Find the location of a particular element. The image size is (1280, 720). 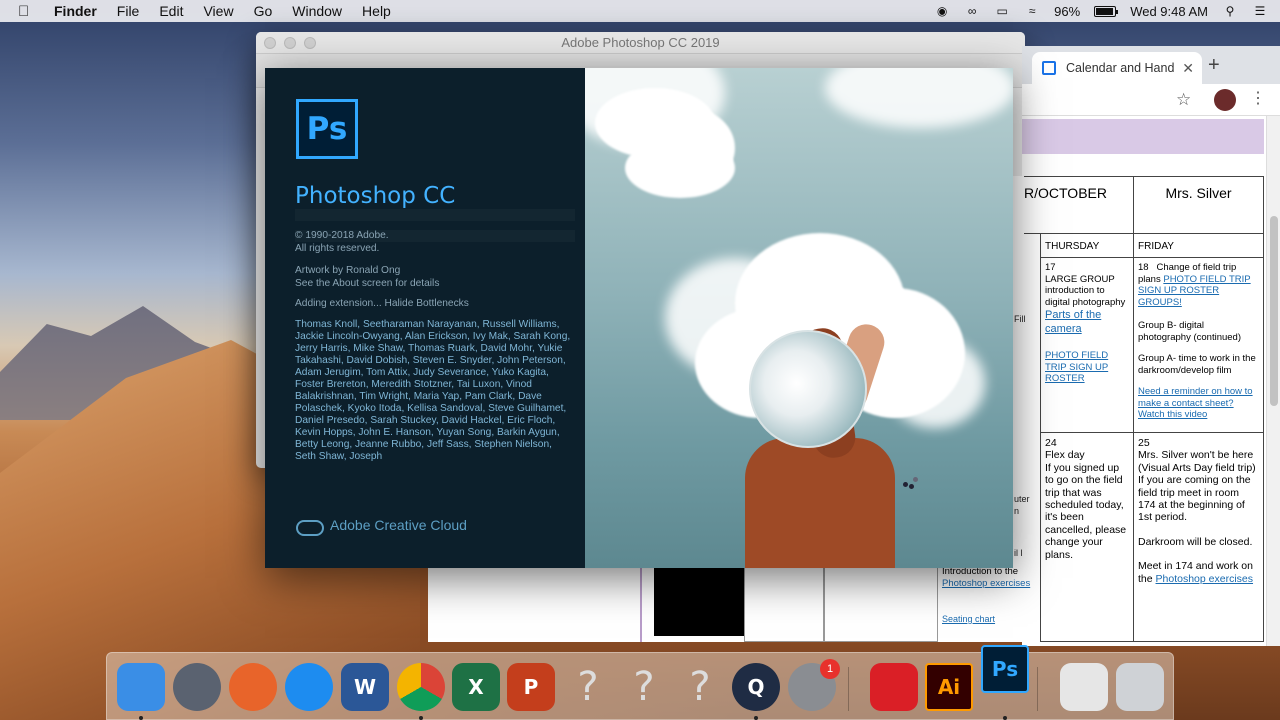

menu-window: Window is located at coordinates (317, 11).